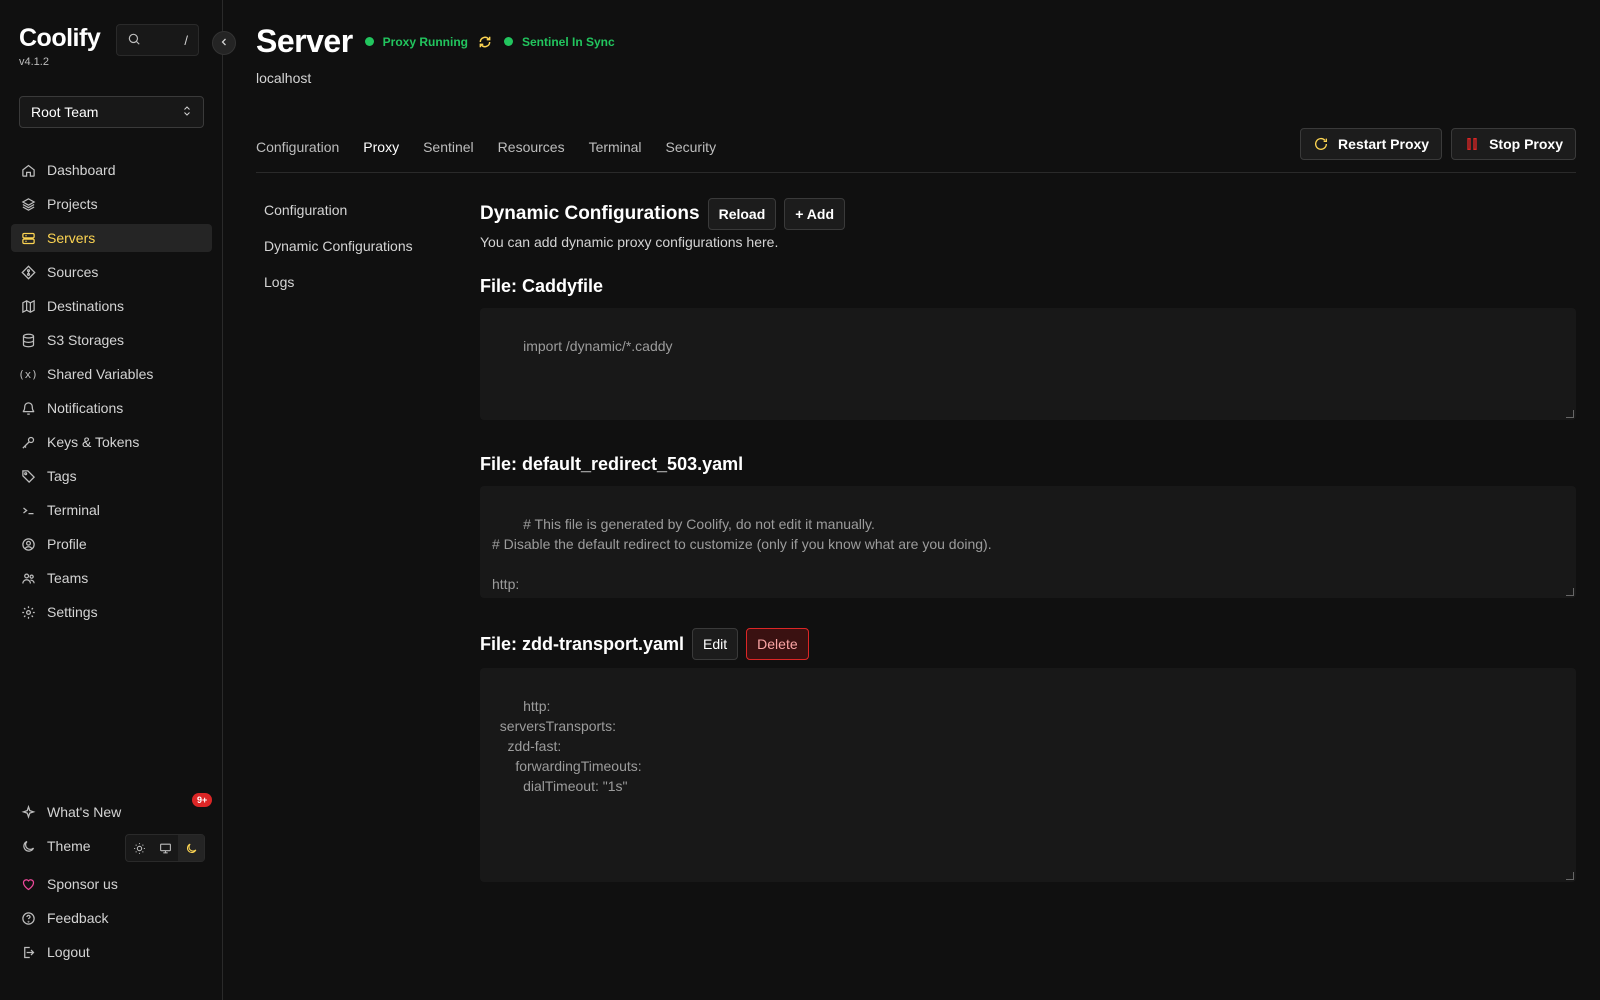 This screenshot has height=1000, width=1600. Describe the element at coordinates (508, 41) in the screenshot. I see `status-dot` at that location.